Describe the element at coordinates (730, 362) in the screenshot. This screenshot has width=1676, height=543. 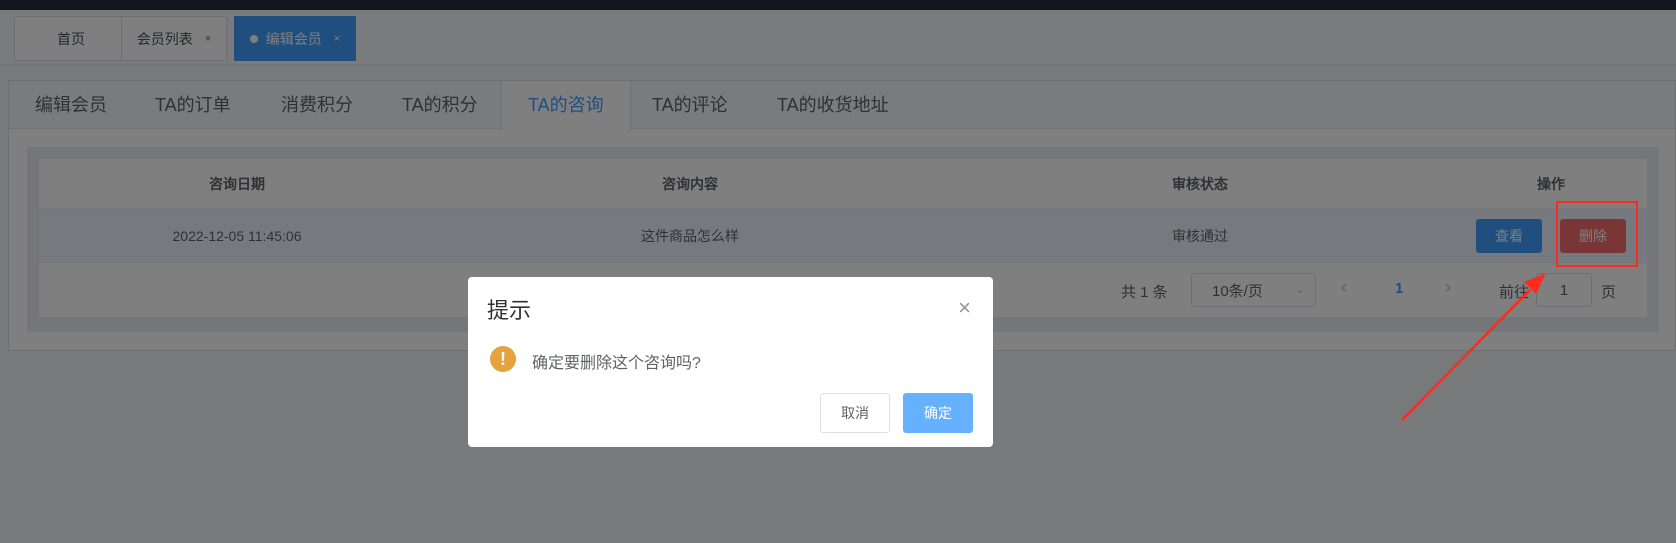
I see `confirm-dialog: 提示 × ! 确定要删除这个咨询吗? 取消 确定` at that location.